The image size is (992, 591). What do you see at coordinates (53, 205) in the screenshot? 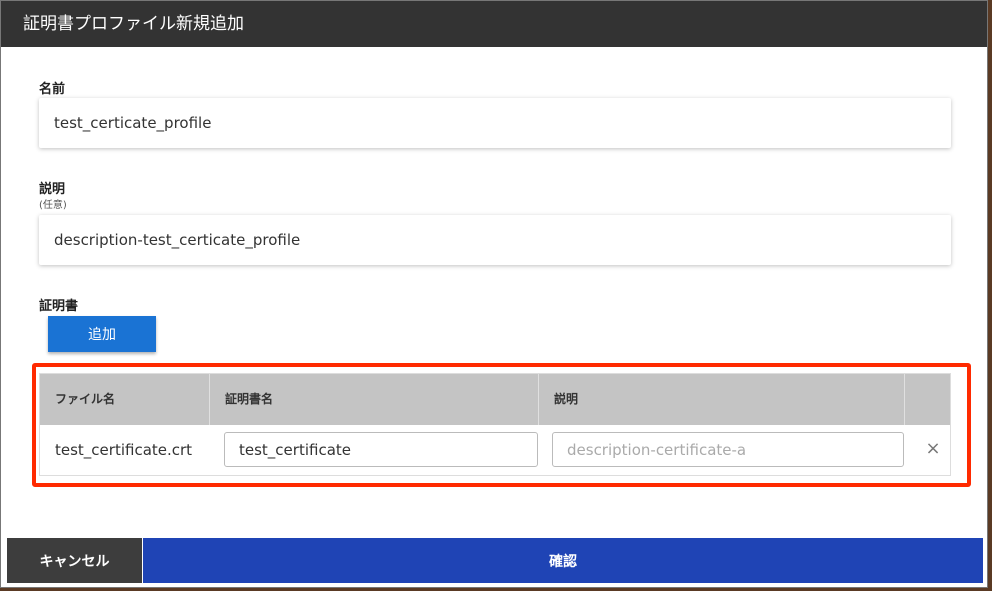
I see `description-optional-label: (任意)` at bounding box center [53, 205].